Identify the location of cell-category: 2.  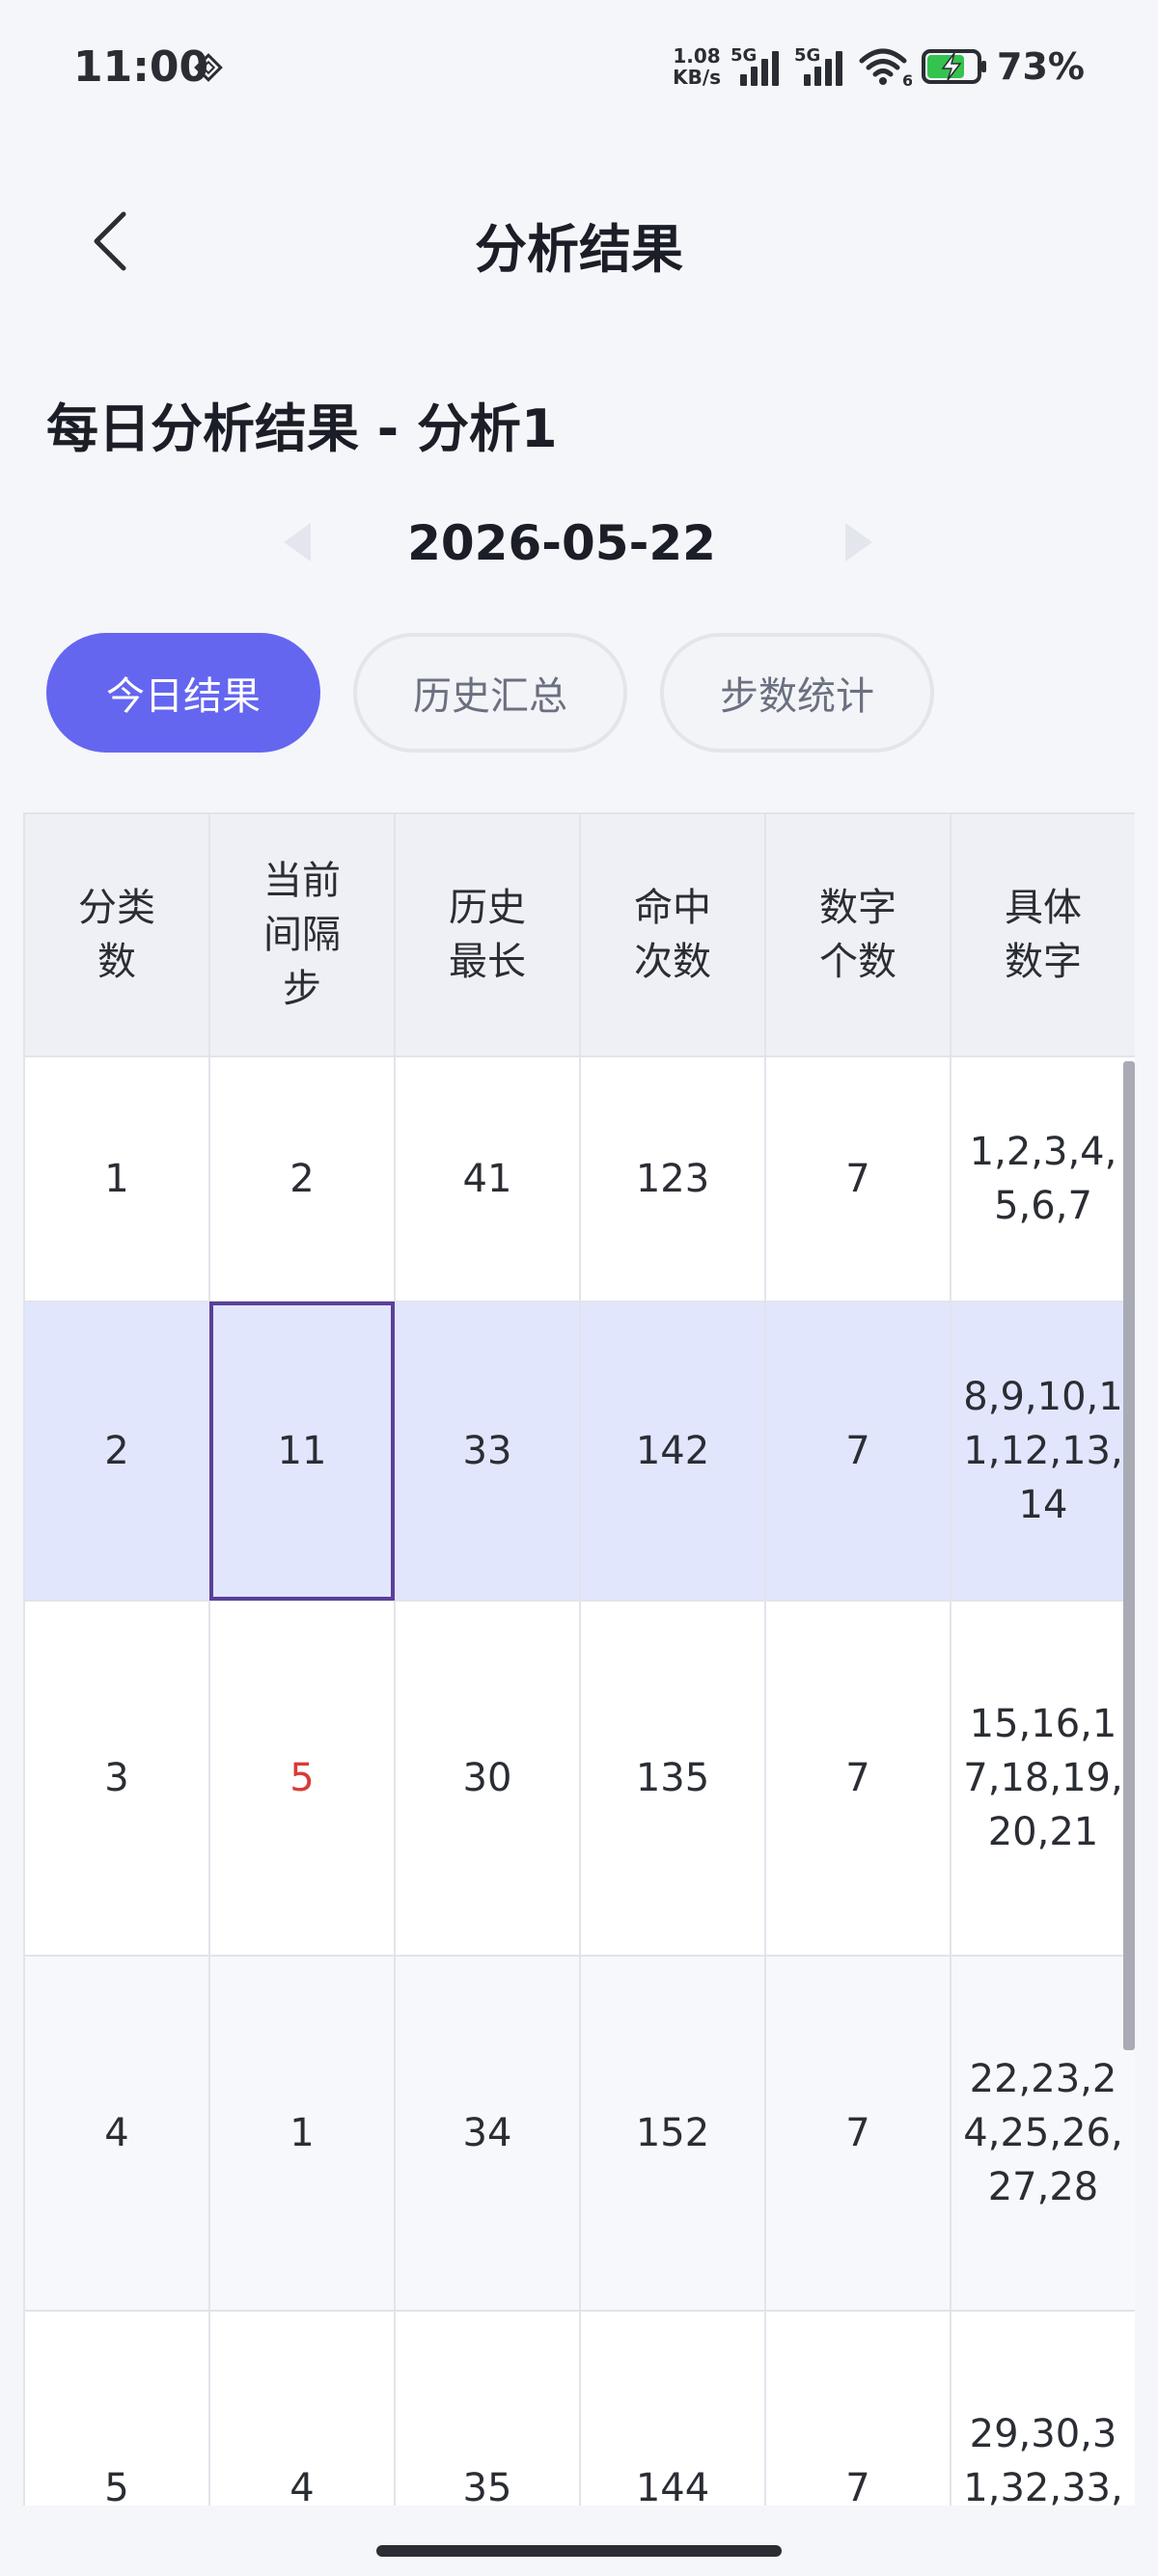
(116, 1451).